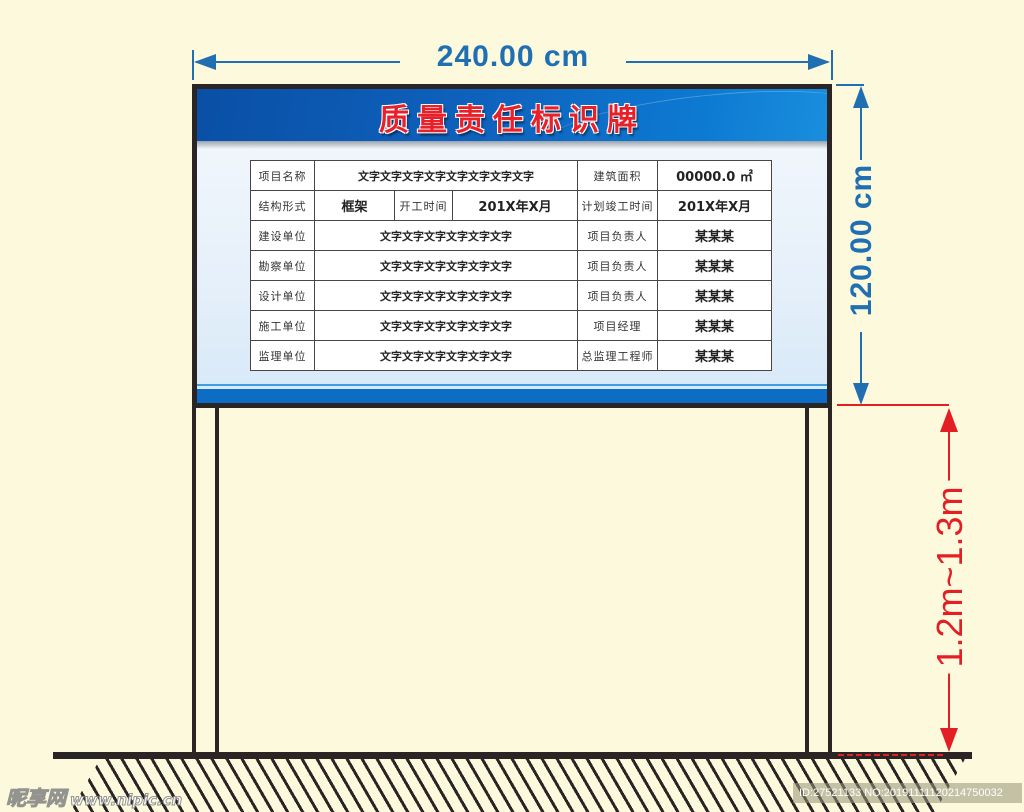 Image resolution: width=1024 pixels, height=812 pixels. Describe the element at coordinates (861, 394) in the screenshot. I see `height-arrow-down-icon` at that location.